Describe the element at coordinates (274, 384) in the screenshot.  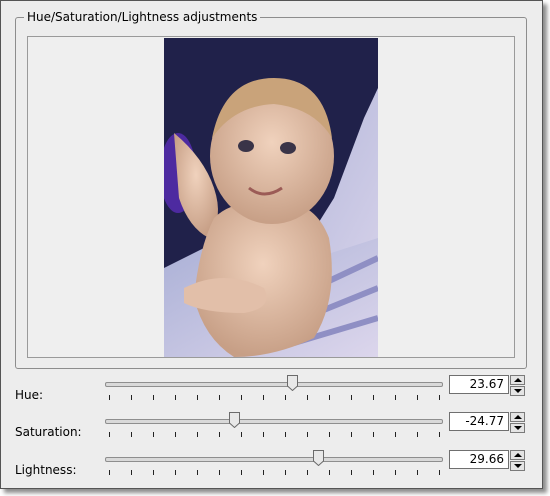
I see `hue-slider-groove` at that location.